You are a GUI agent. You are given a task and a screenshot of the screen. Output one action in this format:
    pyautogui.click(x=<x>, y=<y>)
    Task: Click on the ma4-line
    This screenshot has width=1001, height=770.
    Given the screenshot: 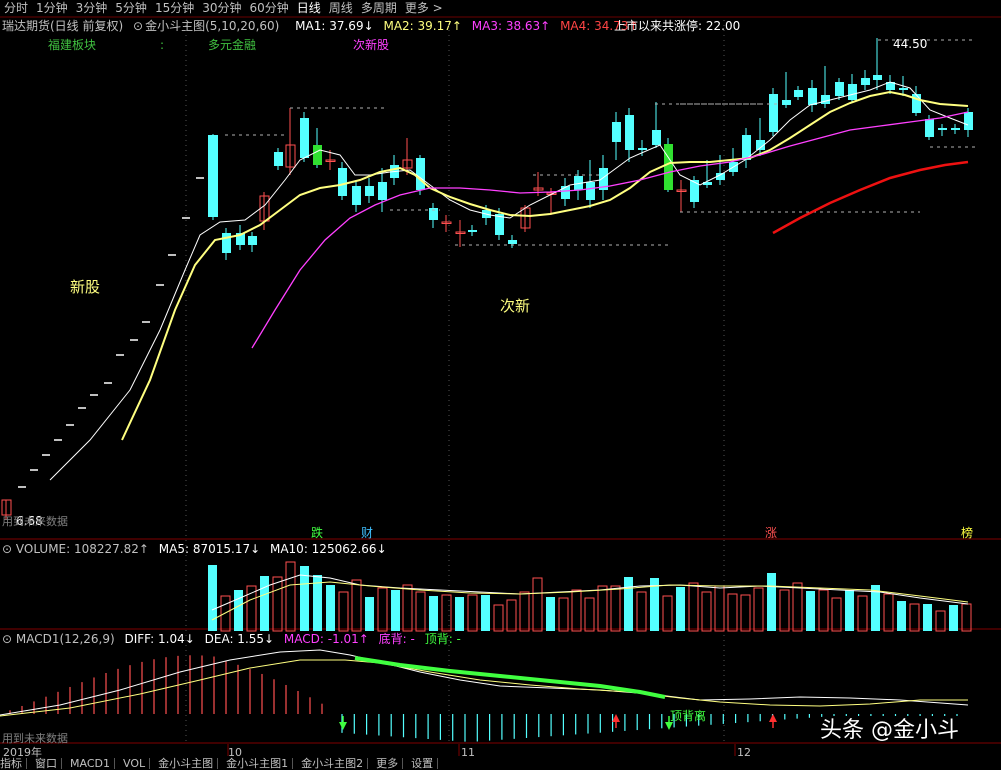 What is the action you would take?
    pyautogui.click(x=870, y=197)
    